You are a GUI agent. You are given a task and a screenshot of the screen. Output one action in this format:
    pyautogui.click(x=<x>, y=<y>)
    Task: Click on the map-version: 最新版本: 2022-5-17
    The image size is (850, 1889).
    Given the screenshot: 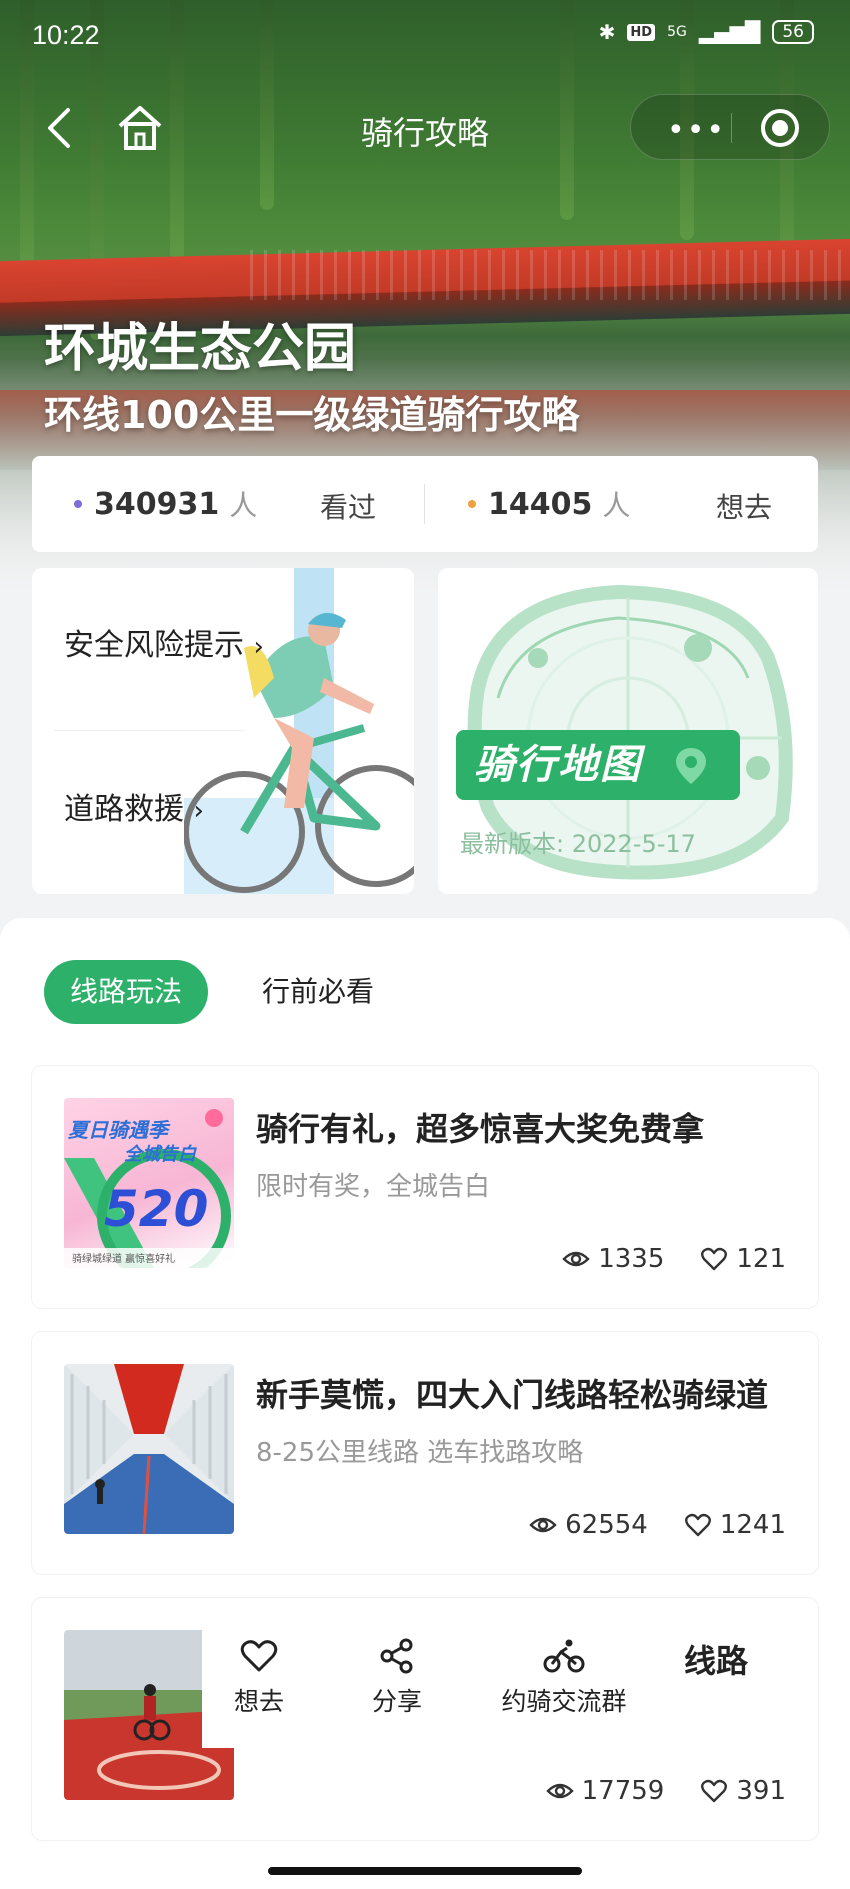 What is the action you would take?
    pyautogui.click(x=578, y=844)
    